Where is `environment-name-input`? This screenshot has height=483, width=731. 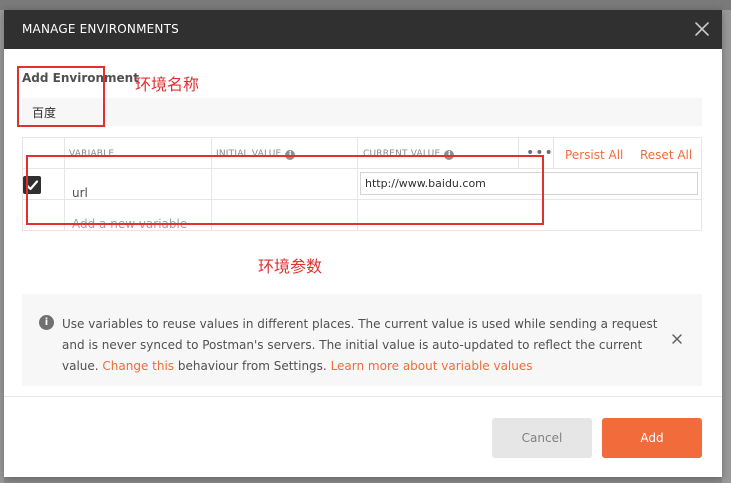 environment-name-input is located at coordinates (362, 112).